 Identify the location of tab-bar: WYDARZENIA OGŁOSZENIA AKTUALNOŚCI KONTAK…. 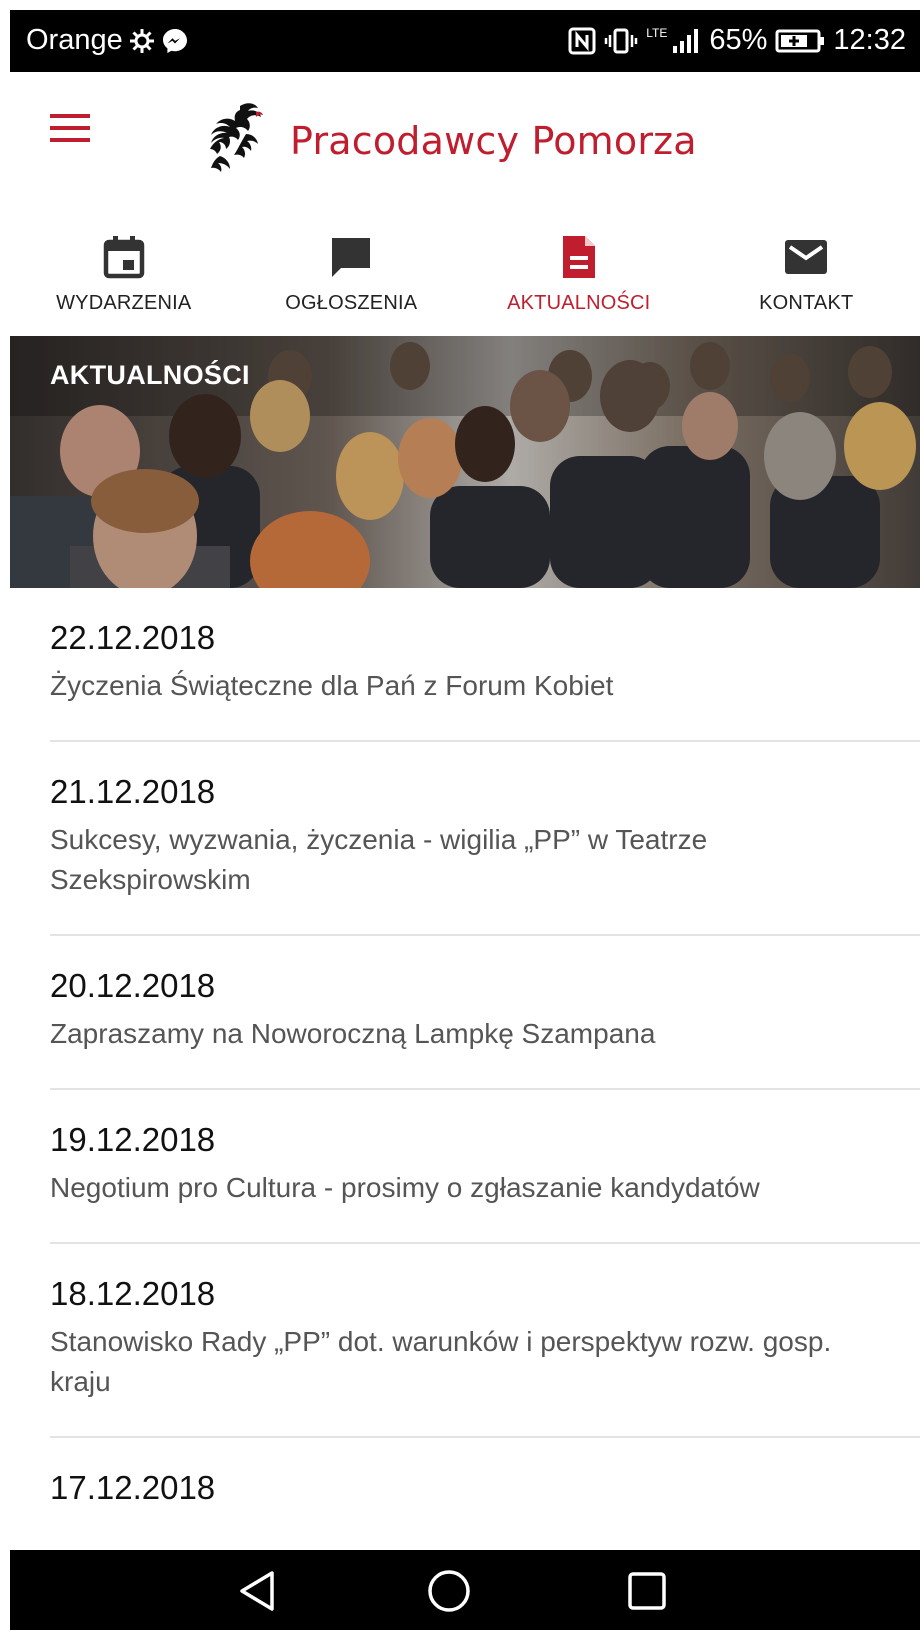
(465, 282).